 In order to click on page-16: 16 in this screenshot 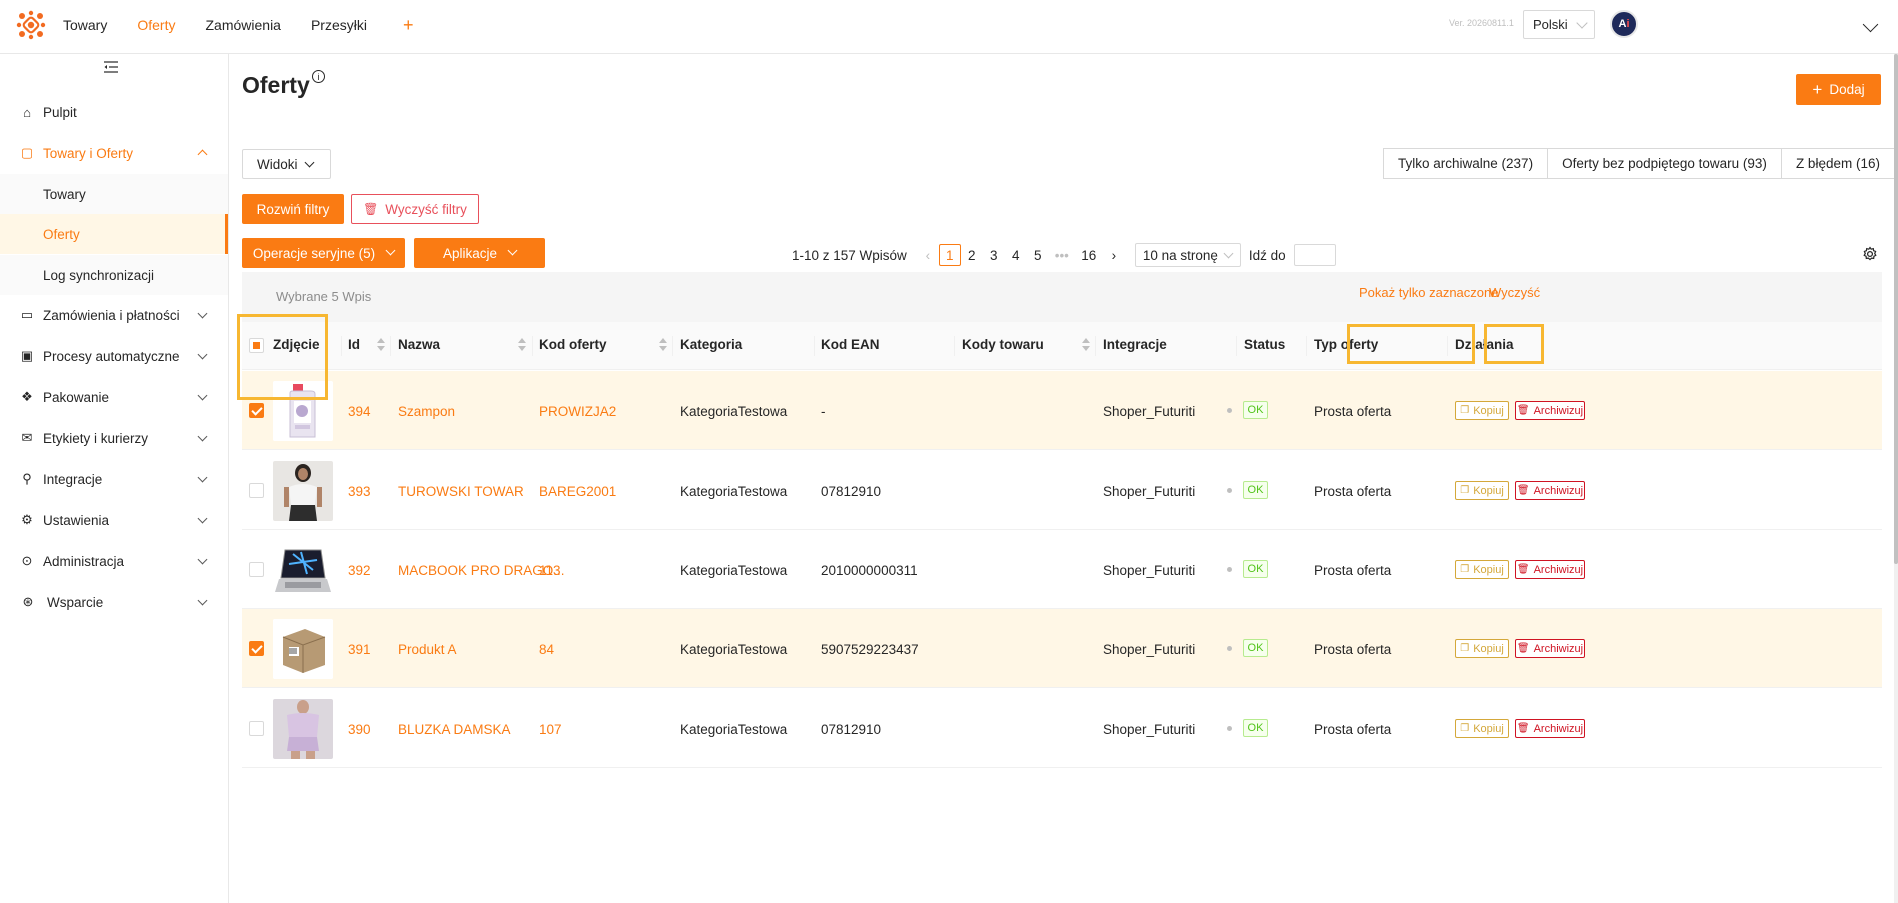, I will do `click(1089, 255)`.